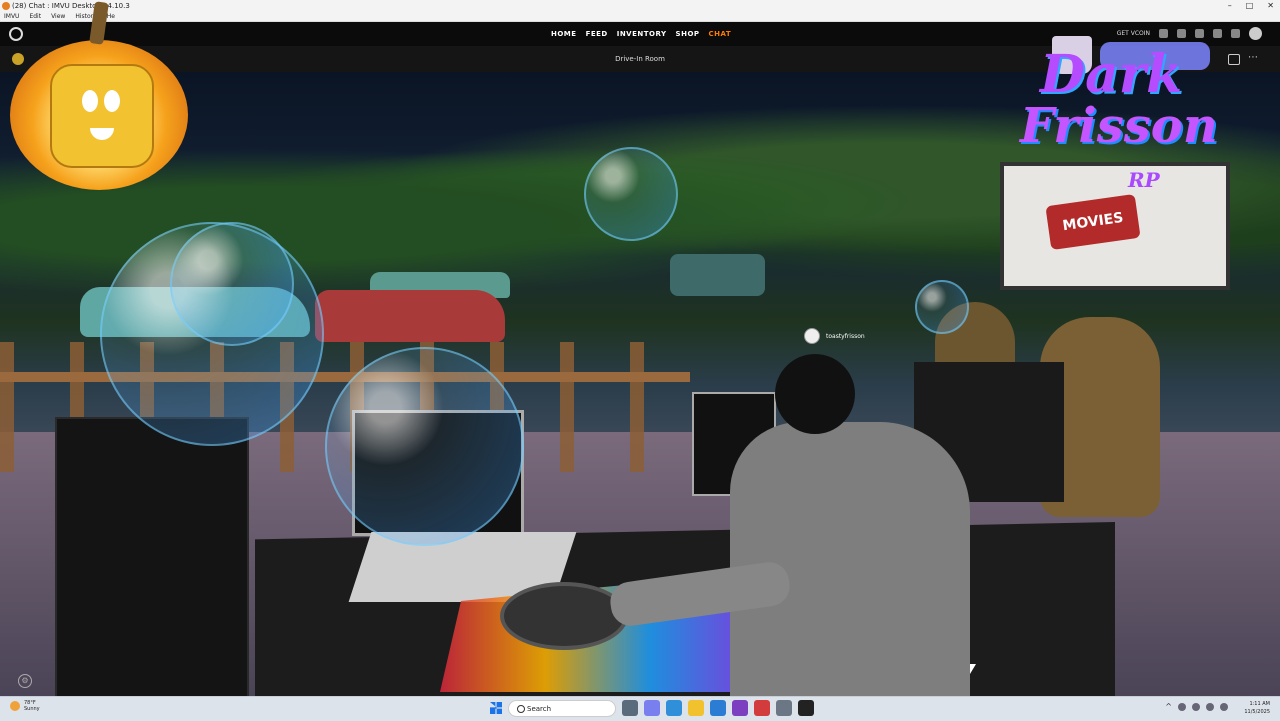 This screenshot has width=1280, height=721. I want to click on avatar-nameplate: toastyfrisson, so click(834, 336).